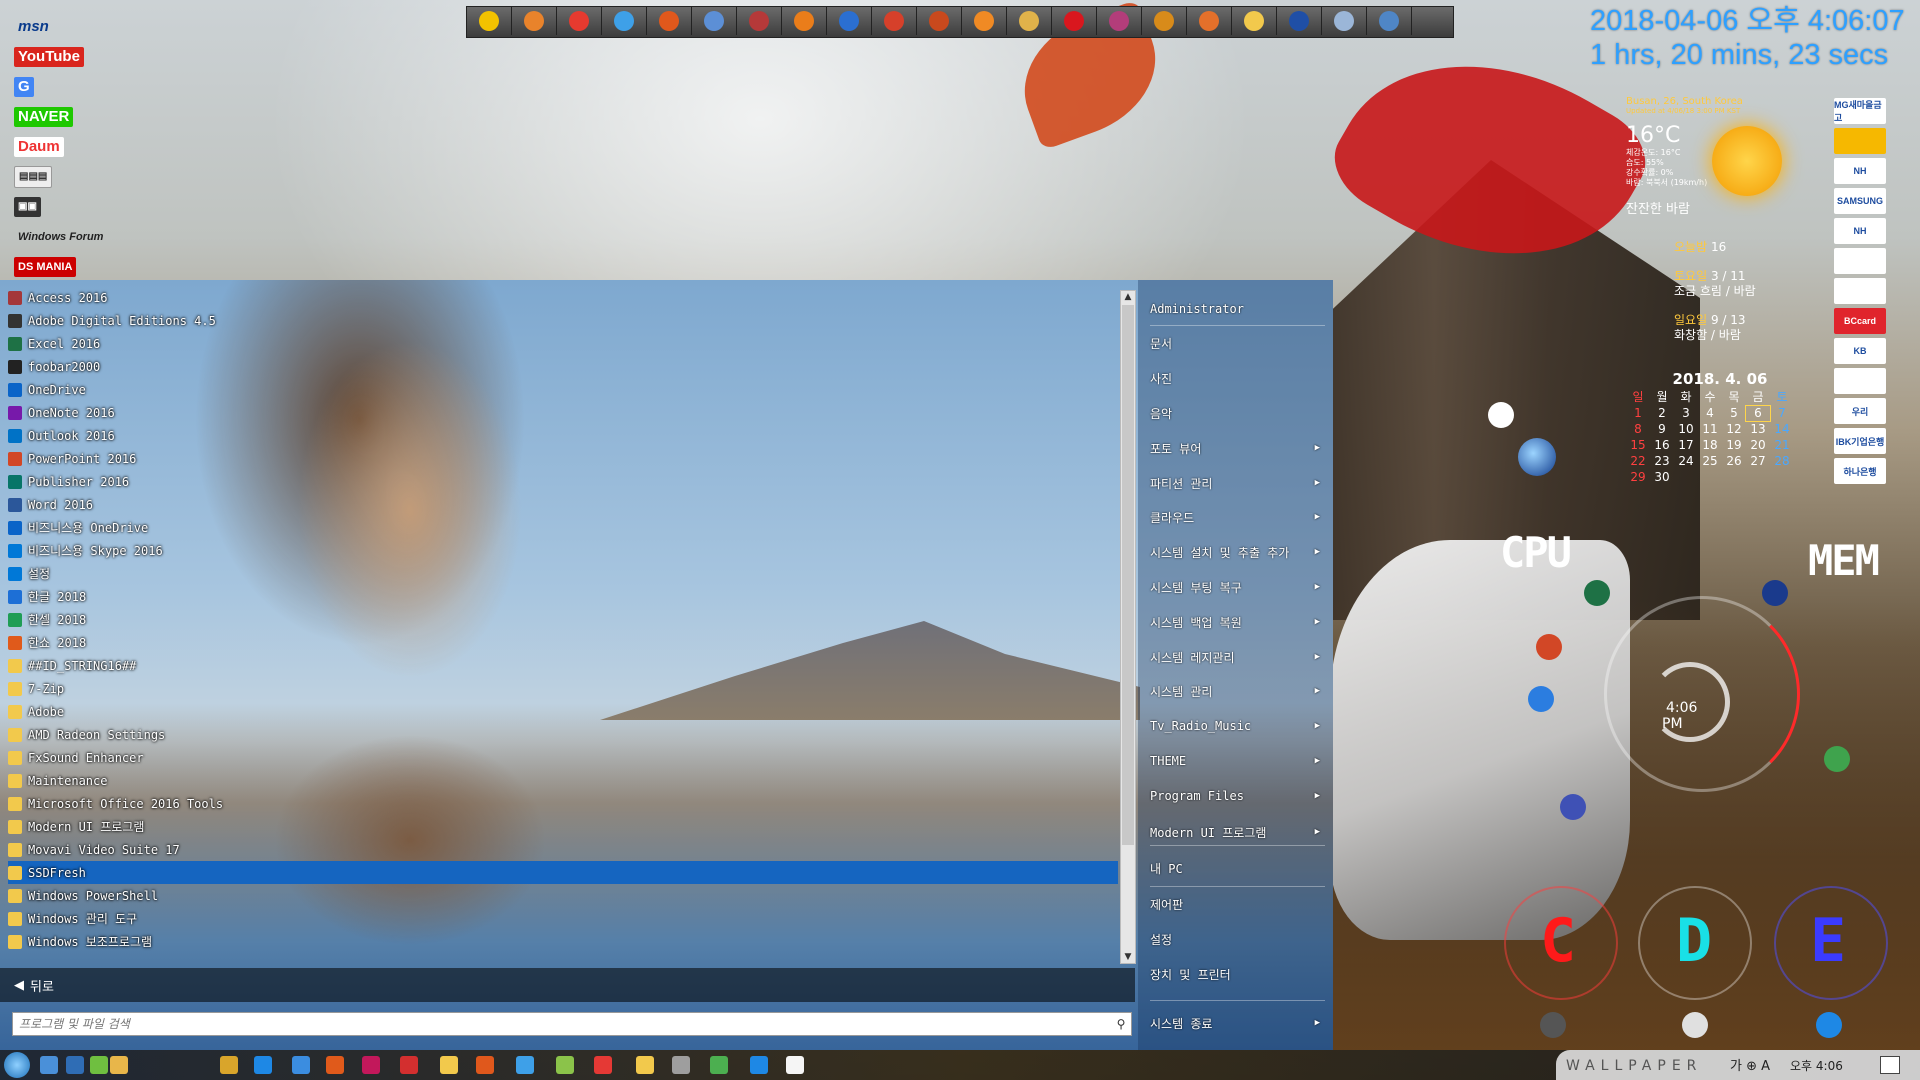 The height and width of the screenshot is (1080, 1920). Describe the element at coordinates (1573, 807) in the screenshot. I see `app-store-icon` at that location.